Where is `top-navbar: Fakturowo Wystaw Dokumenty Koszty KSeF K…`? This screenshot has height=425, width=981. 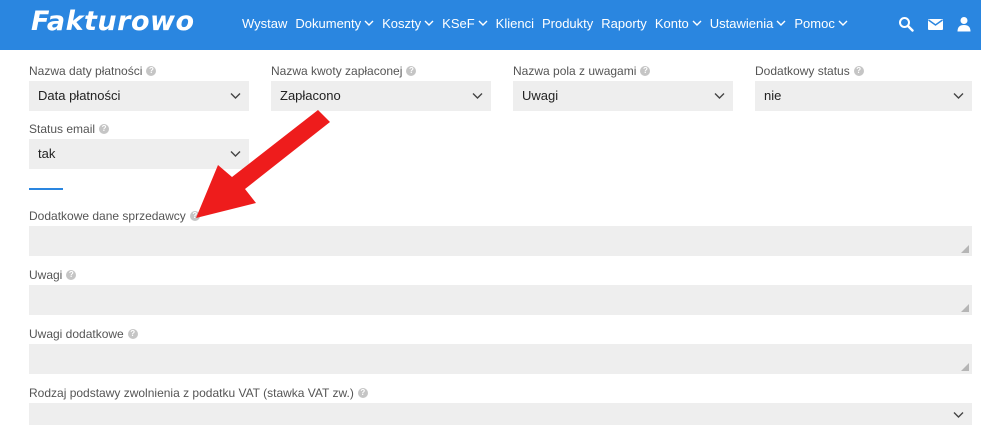
top-navbar: Fakturowo Wystaw Dokumenty Koszty KSeF K… is located at coordinates (490, 25).